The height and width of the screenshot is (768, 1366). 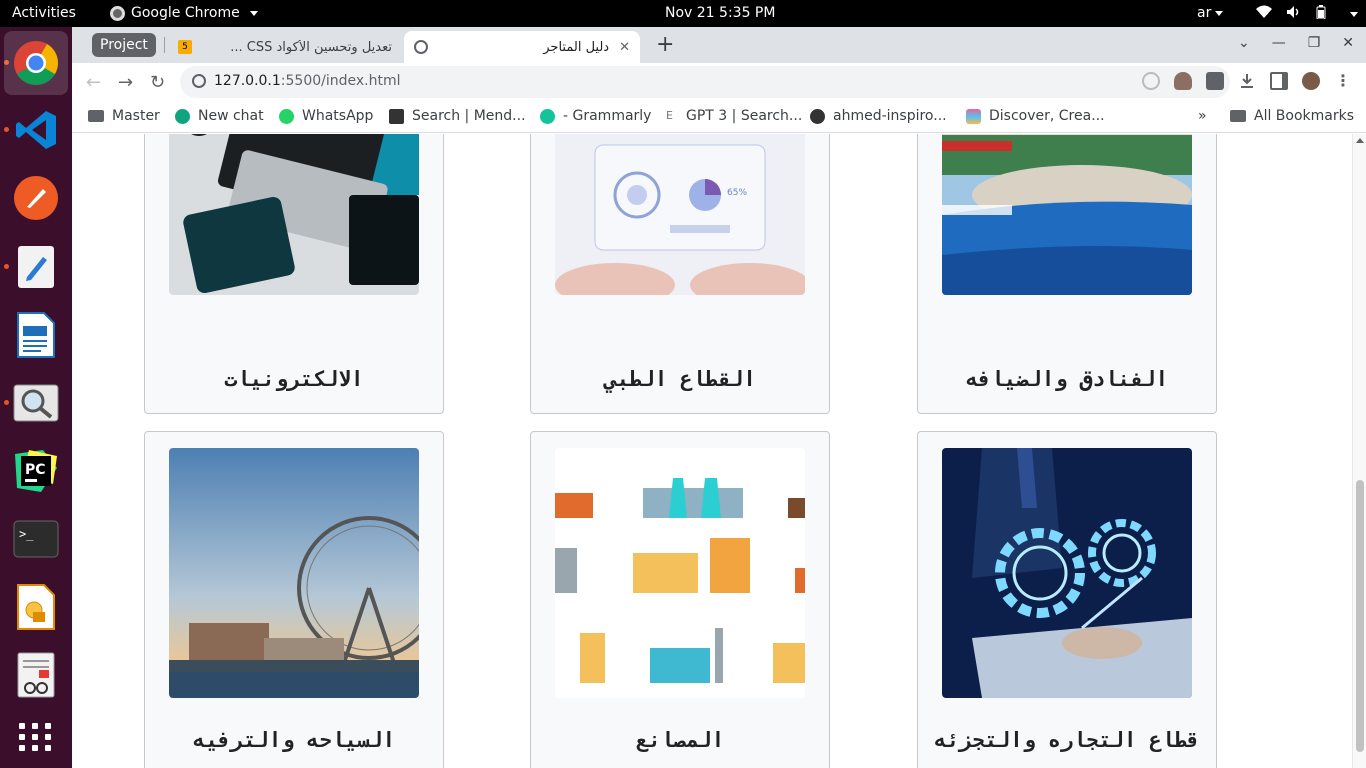 I want to click on download-icon, so click(x=1247, y=81).